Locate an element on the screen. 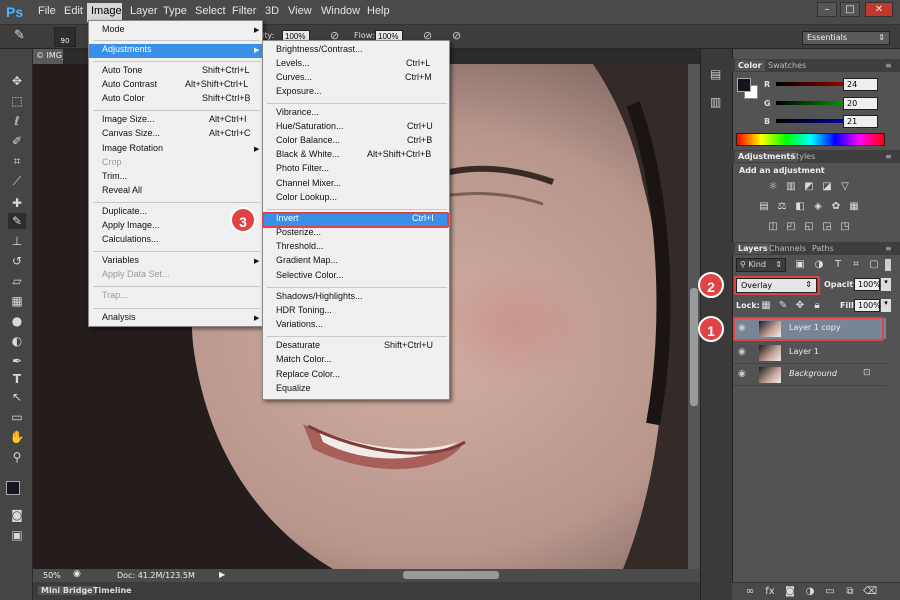 This screenshot has width=900, height=600. layer-opacity-field: 100% is located at coordinates (867, 284).